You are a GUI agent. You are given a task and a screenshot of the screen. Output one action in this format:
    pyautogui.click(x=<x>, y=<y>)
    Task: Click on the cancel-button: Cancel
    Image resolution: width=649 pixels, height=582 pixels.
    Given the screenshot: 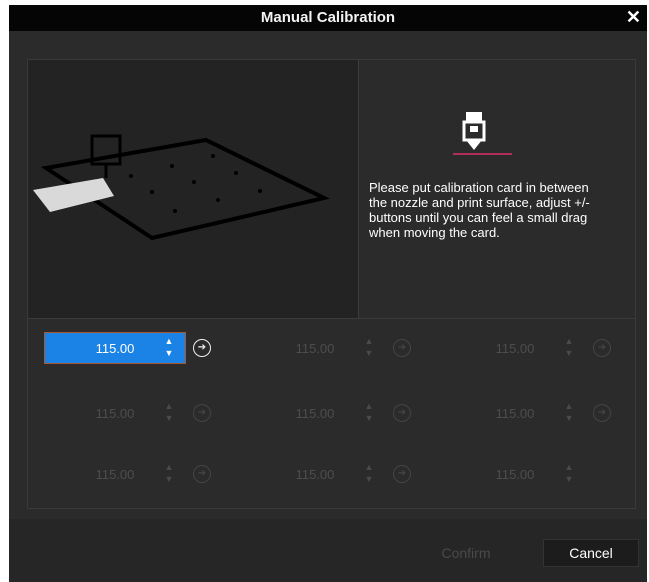 What is the action you would take?
    pyautogui.click(x=591, y=553)
    